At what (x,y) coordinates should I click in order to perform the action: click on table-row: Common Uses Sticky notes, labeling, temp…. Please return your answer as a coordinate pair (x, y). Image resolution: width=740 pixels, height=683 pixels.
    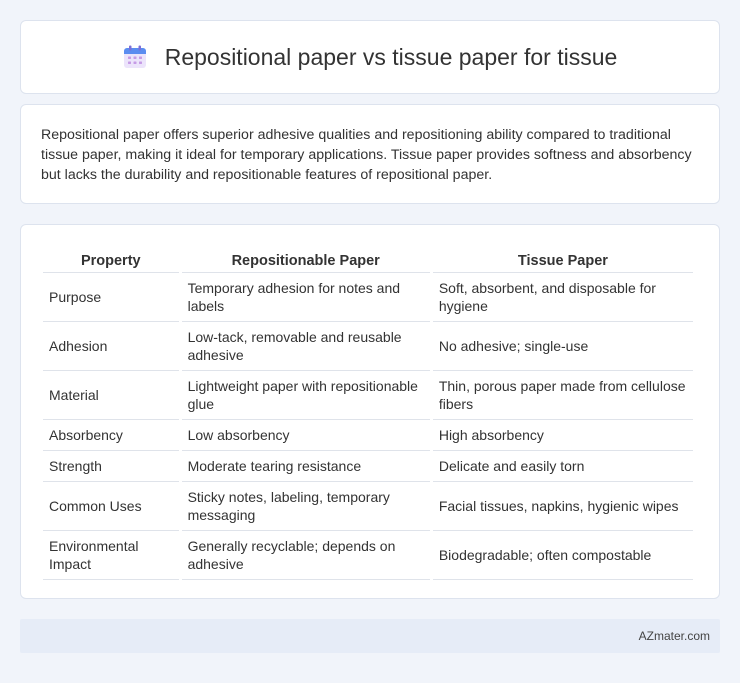
    Looking at the image, I should click on (368, 506).